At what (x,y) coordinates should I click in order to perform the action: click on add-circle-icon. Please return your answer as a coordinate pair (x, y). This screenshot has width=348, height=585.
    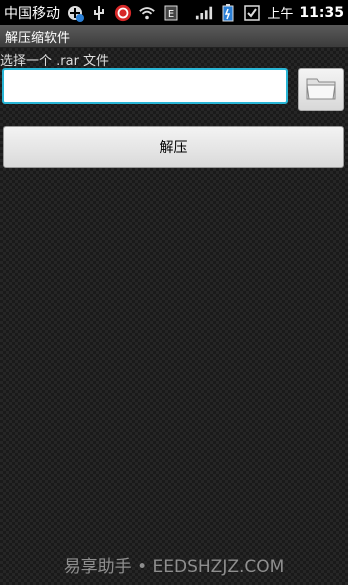
    Looking at the image, I should click on (75, 13).